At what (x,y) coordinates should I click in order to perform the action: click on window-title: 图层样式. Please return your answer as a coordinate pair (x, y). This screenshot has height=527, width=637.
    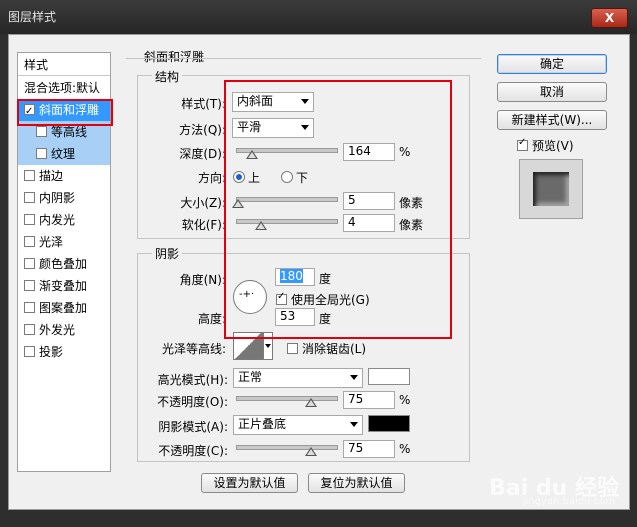
    Looking at the image, I should click on (32, 17).